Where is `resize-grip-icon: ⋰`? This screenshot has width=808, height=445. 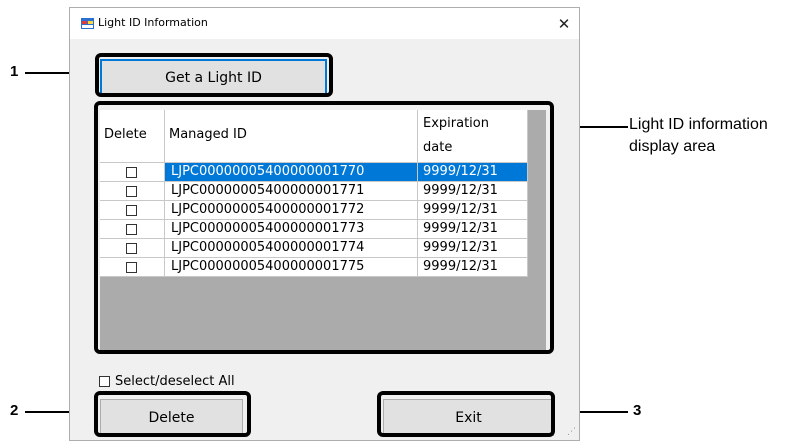 resize-grip-icon: ⋰ is located at coordinates (571, 432).